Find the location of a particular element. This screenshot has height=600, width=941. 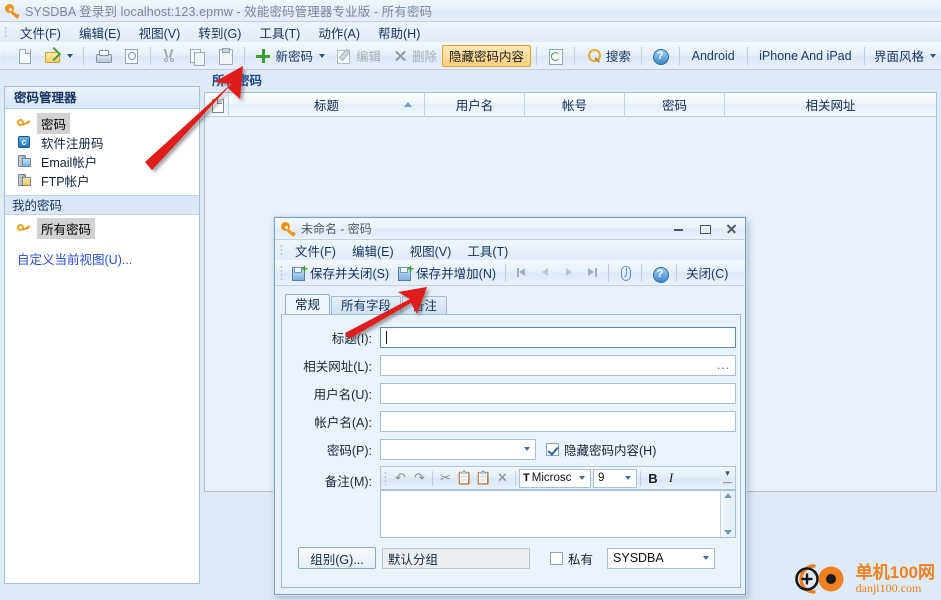

delete-button: 删除 is located at coordinates (414, 56).